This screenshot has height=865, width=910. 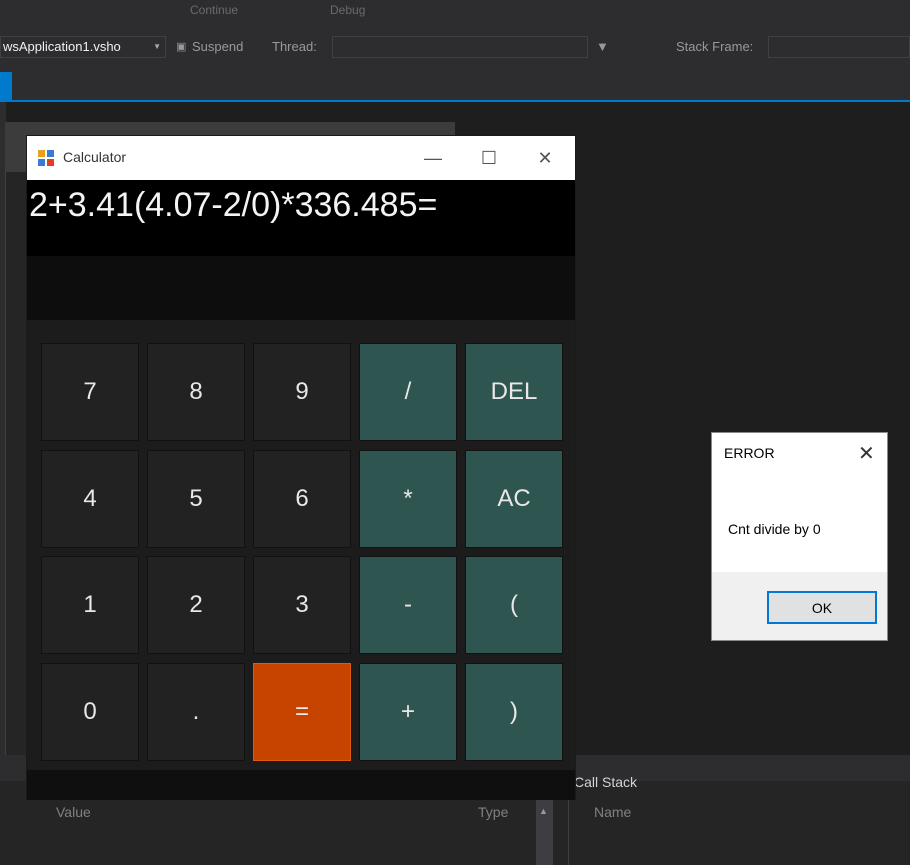 I want to click on key-close-paren: ), so click(x=514, y=712).